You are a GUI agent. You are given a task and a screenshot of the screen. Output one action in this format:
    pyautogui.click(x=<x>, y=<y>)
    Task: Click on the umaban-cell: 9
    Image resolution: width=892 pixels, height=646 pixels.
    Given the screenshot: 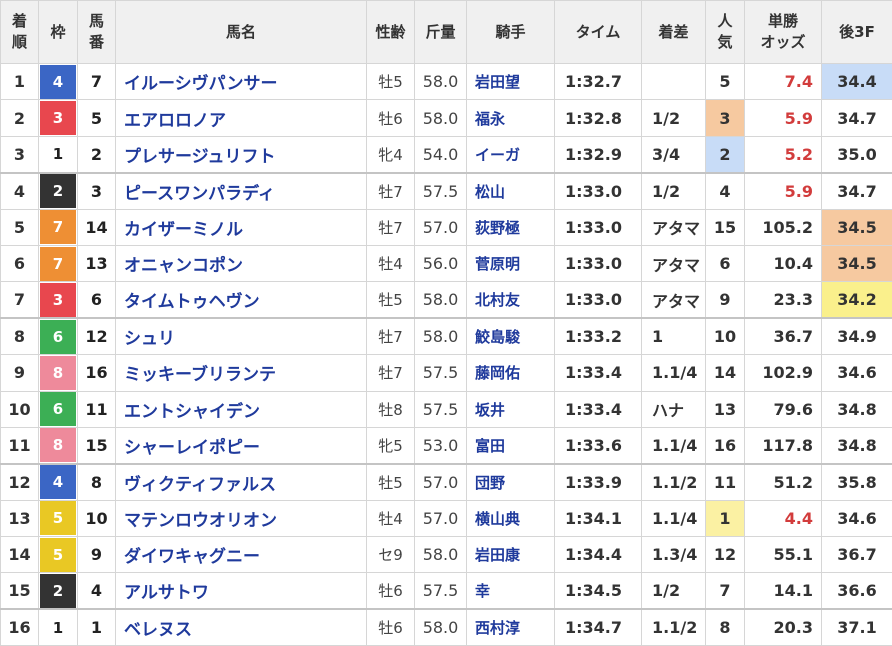 What is the action you would take?
    pyautogui.click(x=96, y=555)
    